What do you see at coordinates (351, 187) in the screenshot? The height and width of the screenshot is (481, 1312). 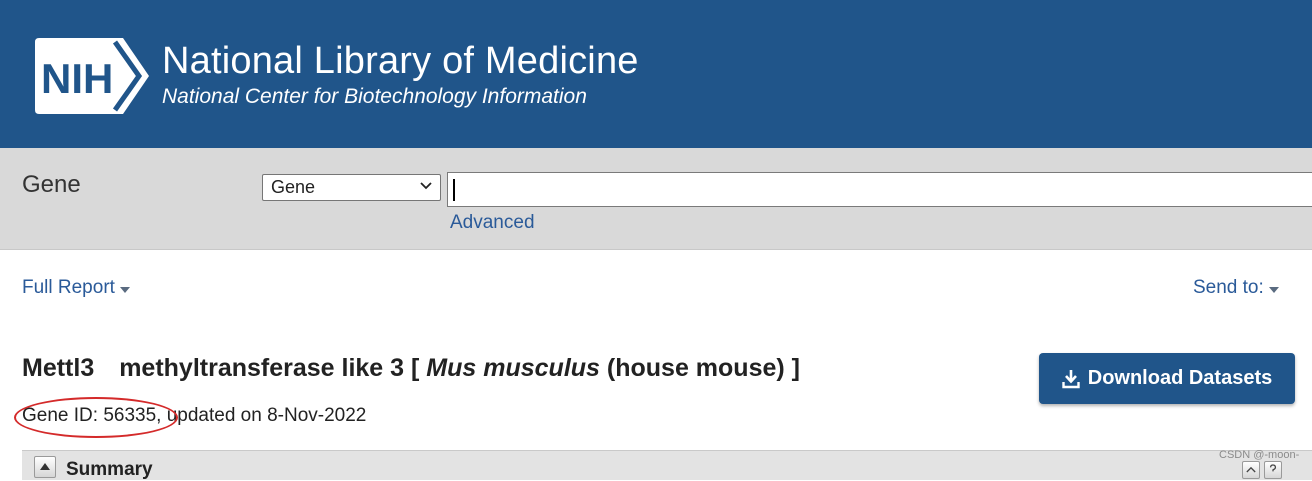 I see `database-select: Gene` at bounding box center [351, 187].